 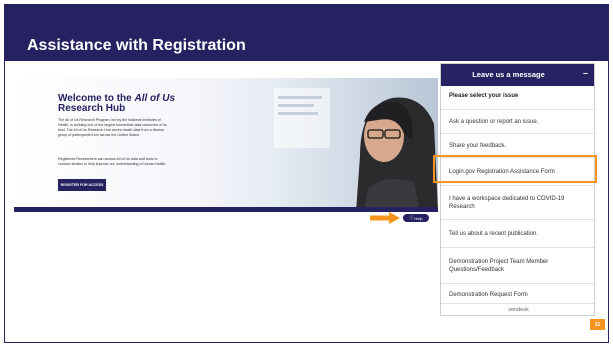 I want to click on help-label: Help, so click(x=418, y=218).